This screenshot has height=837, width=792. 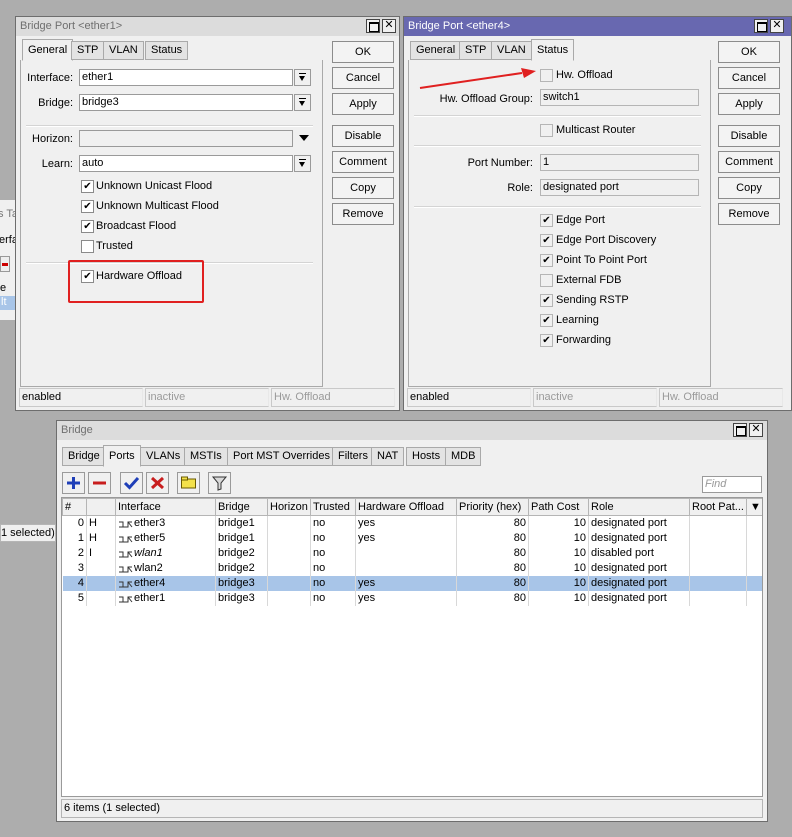 What do you see at coordinates (163, 456) in the screenshot?
I see `tab-vlans: VLANs` at bounding box center [163, 456].